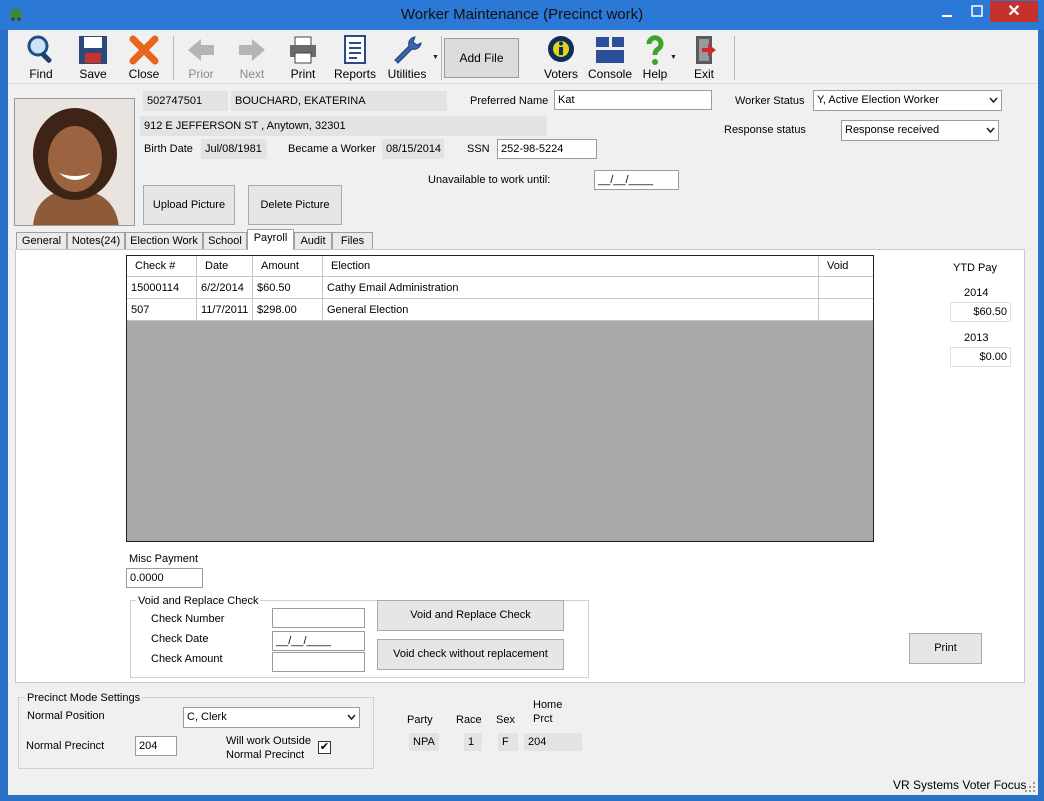 The width and height of the screenshot is (1044, 801). I want to click on work-outside-checkbox: ✔, so click(324, 747).